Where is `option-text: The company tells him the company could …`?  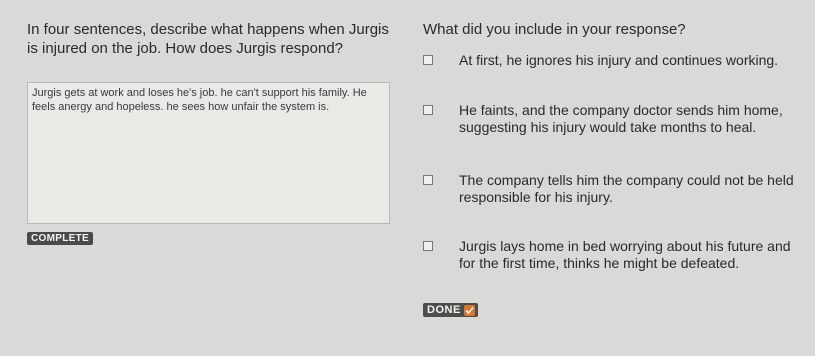
option-text: The company tells him the company could … is located at coordinates (626, 188).